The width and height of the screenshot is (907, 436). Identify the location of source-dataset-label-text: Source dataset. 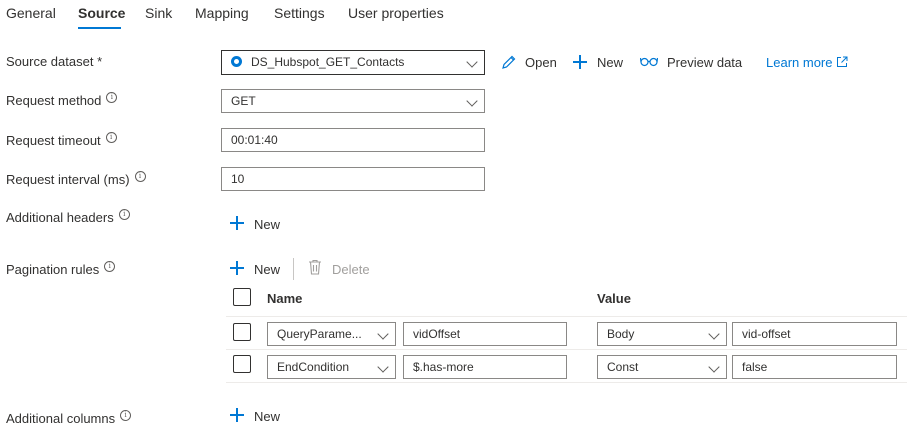
(50, 61).